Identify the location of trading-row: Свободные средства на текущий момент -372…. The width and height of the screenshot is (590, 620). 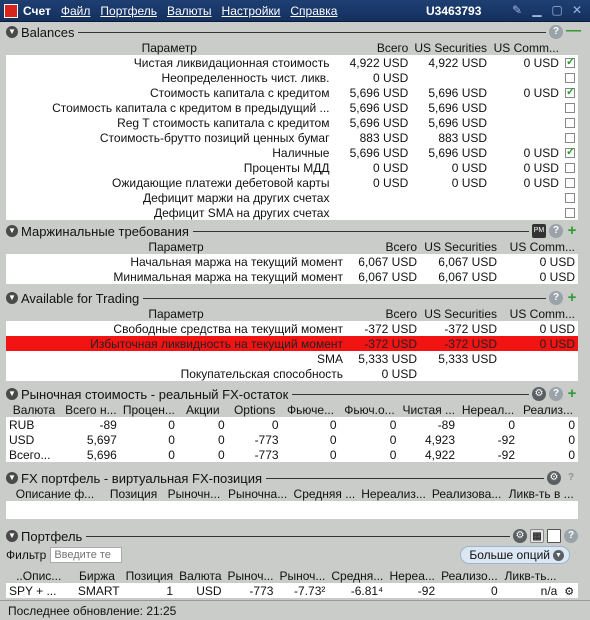
(292, 328).